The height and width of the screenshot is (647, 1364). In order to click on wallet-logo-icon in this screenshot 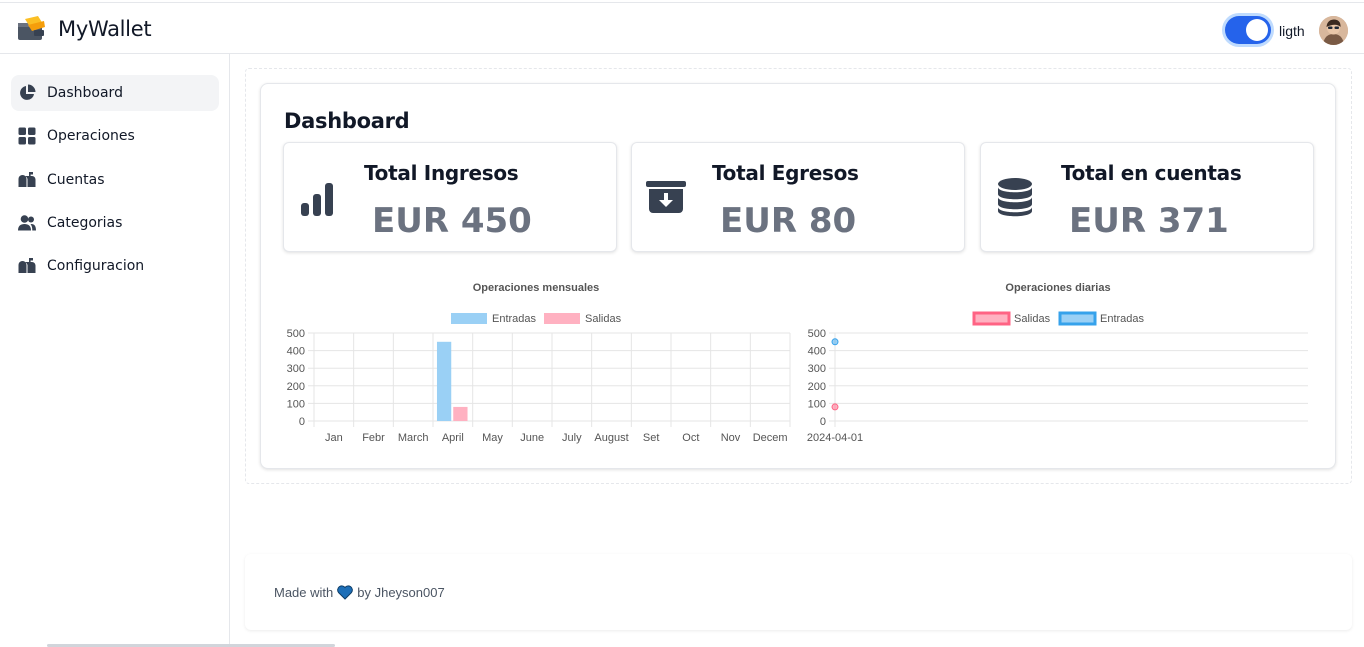, I will do `click(31, 28)`.